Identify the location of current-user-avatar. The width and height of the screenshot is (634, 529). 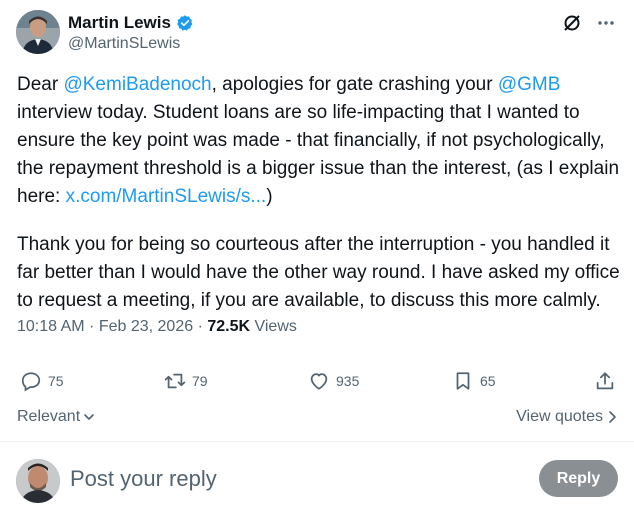
(38, 481).